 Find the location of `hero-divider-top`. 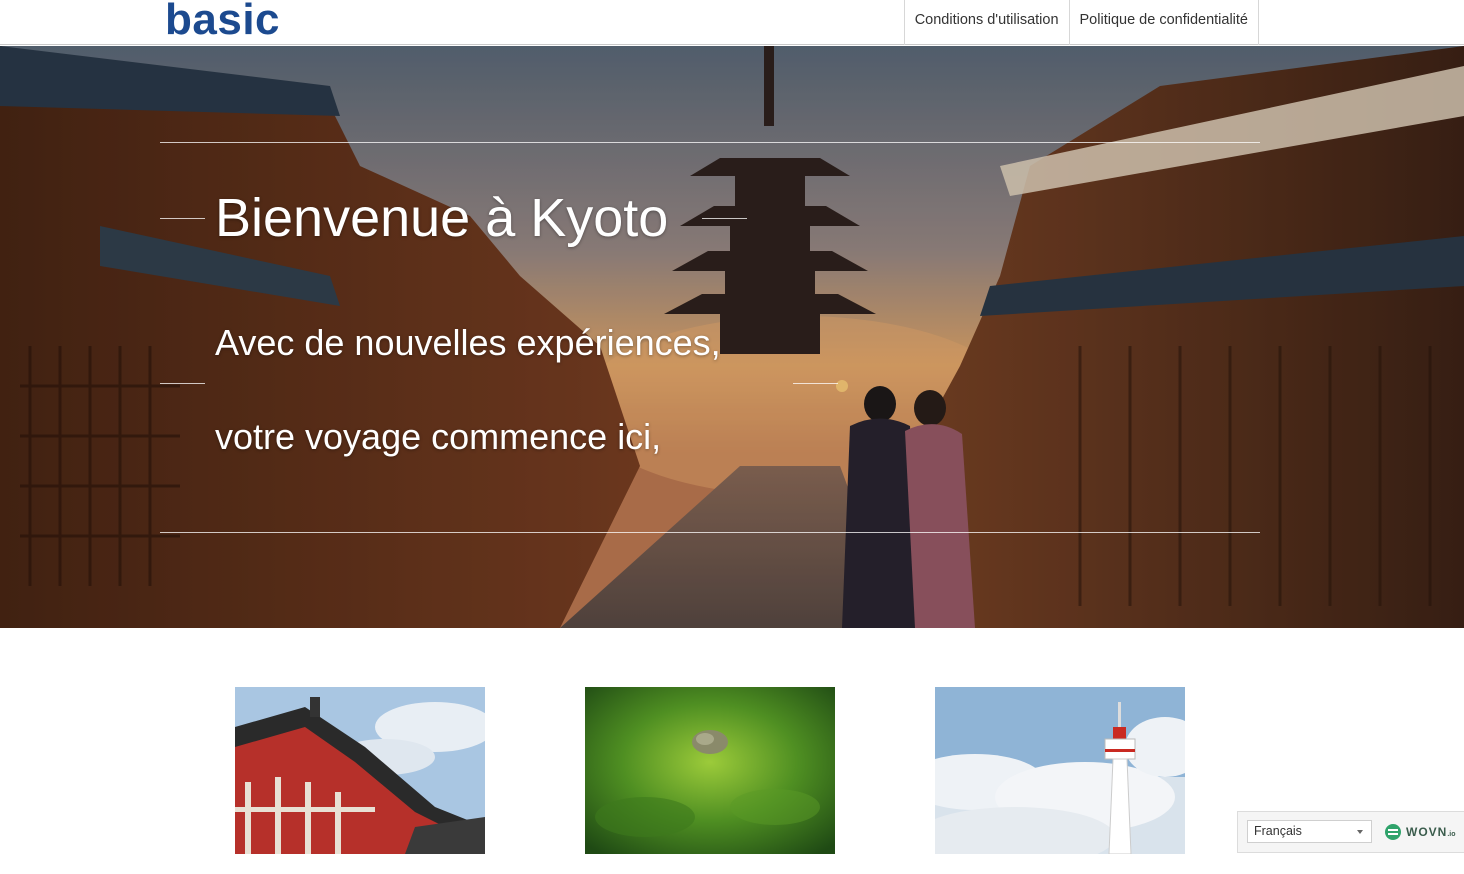

hero-divider-top is located at coordinates (710, 142).